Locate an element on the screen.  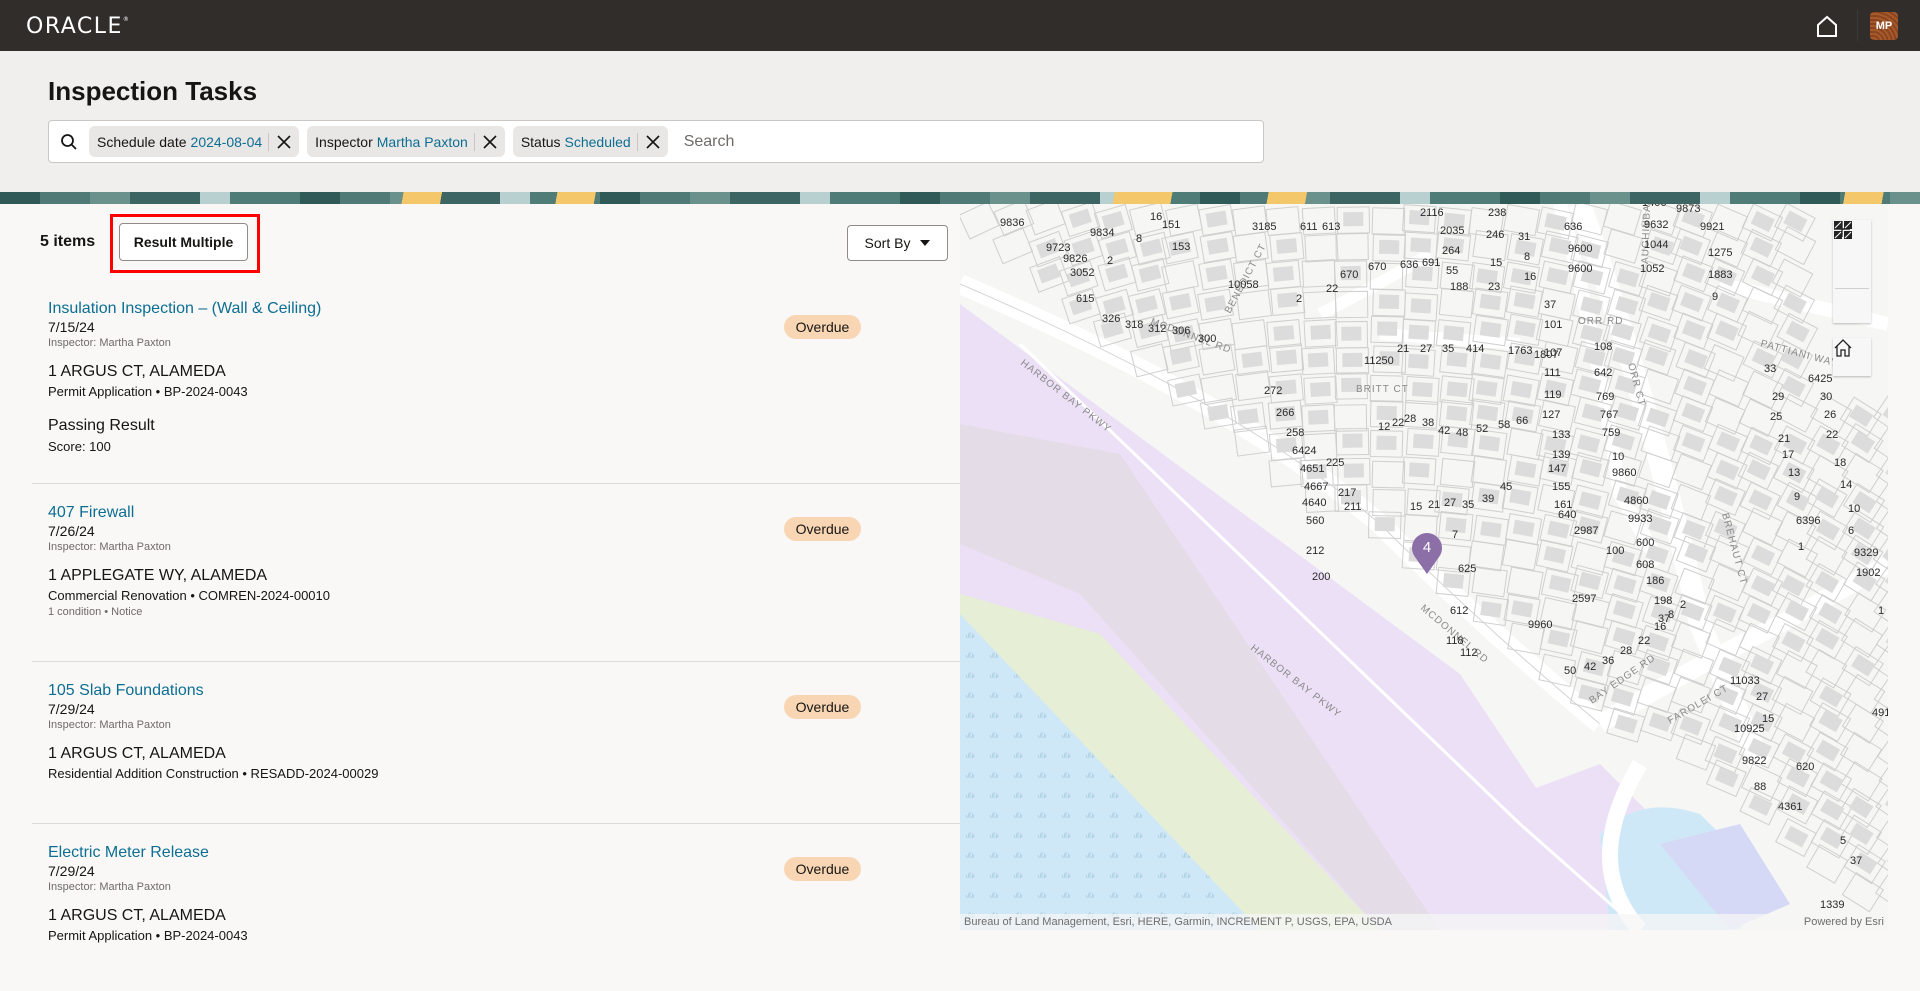
address-label: 1883 is located at coordinates (1720, 275).